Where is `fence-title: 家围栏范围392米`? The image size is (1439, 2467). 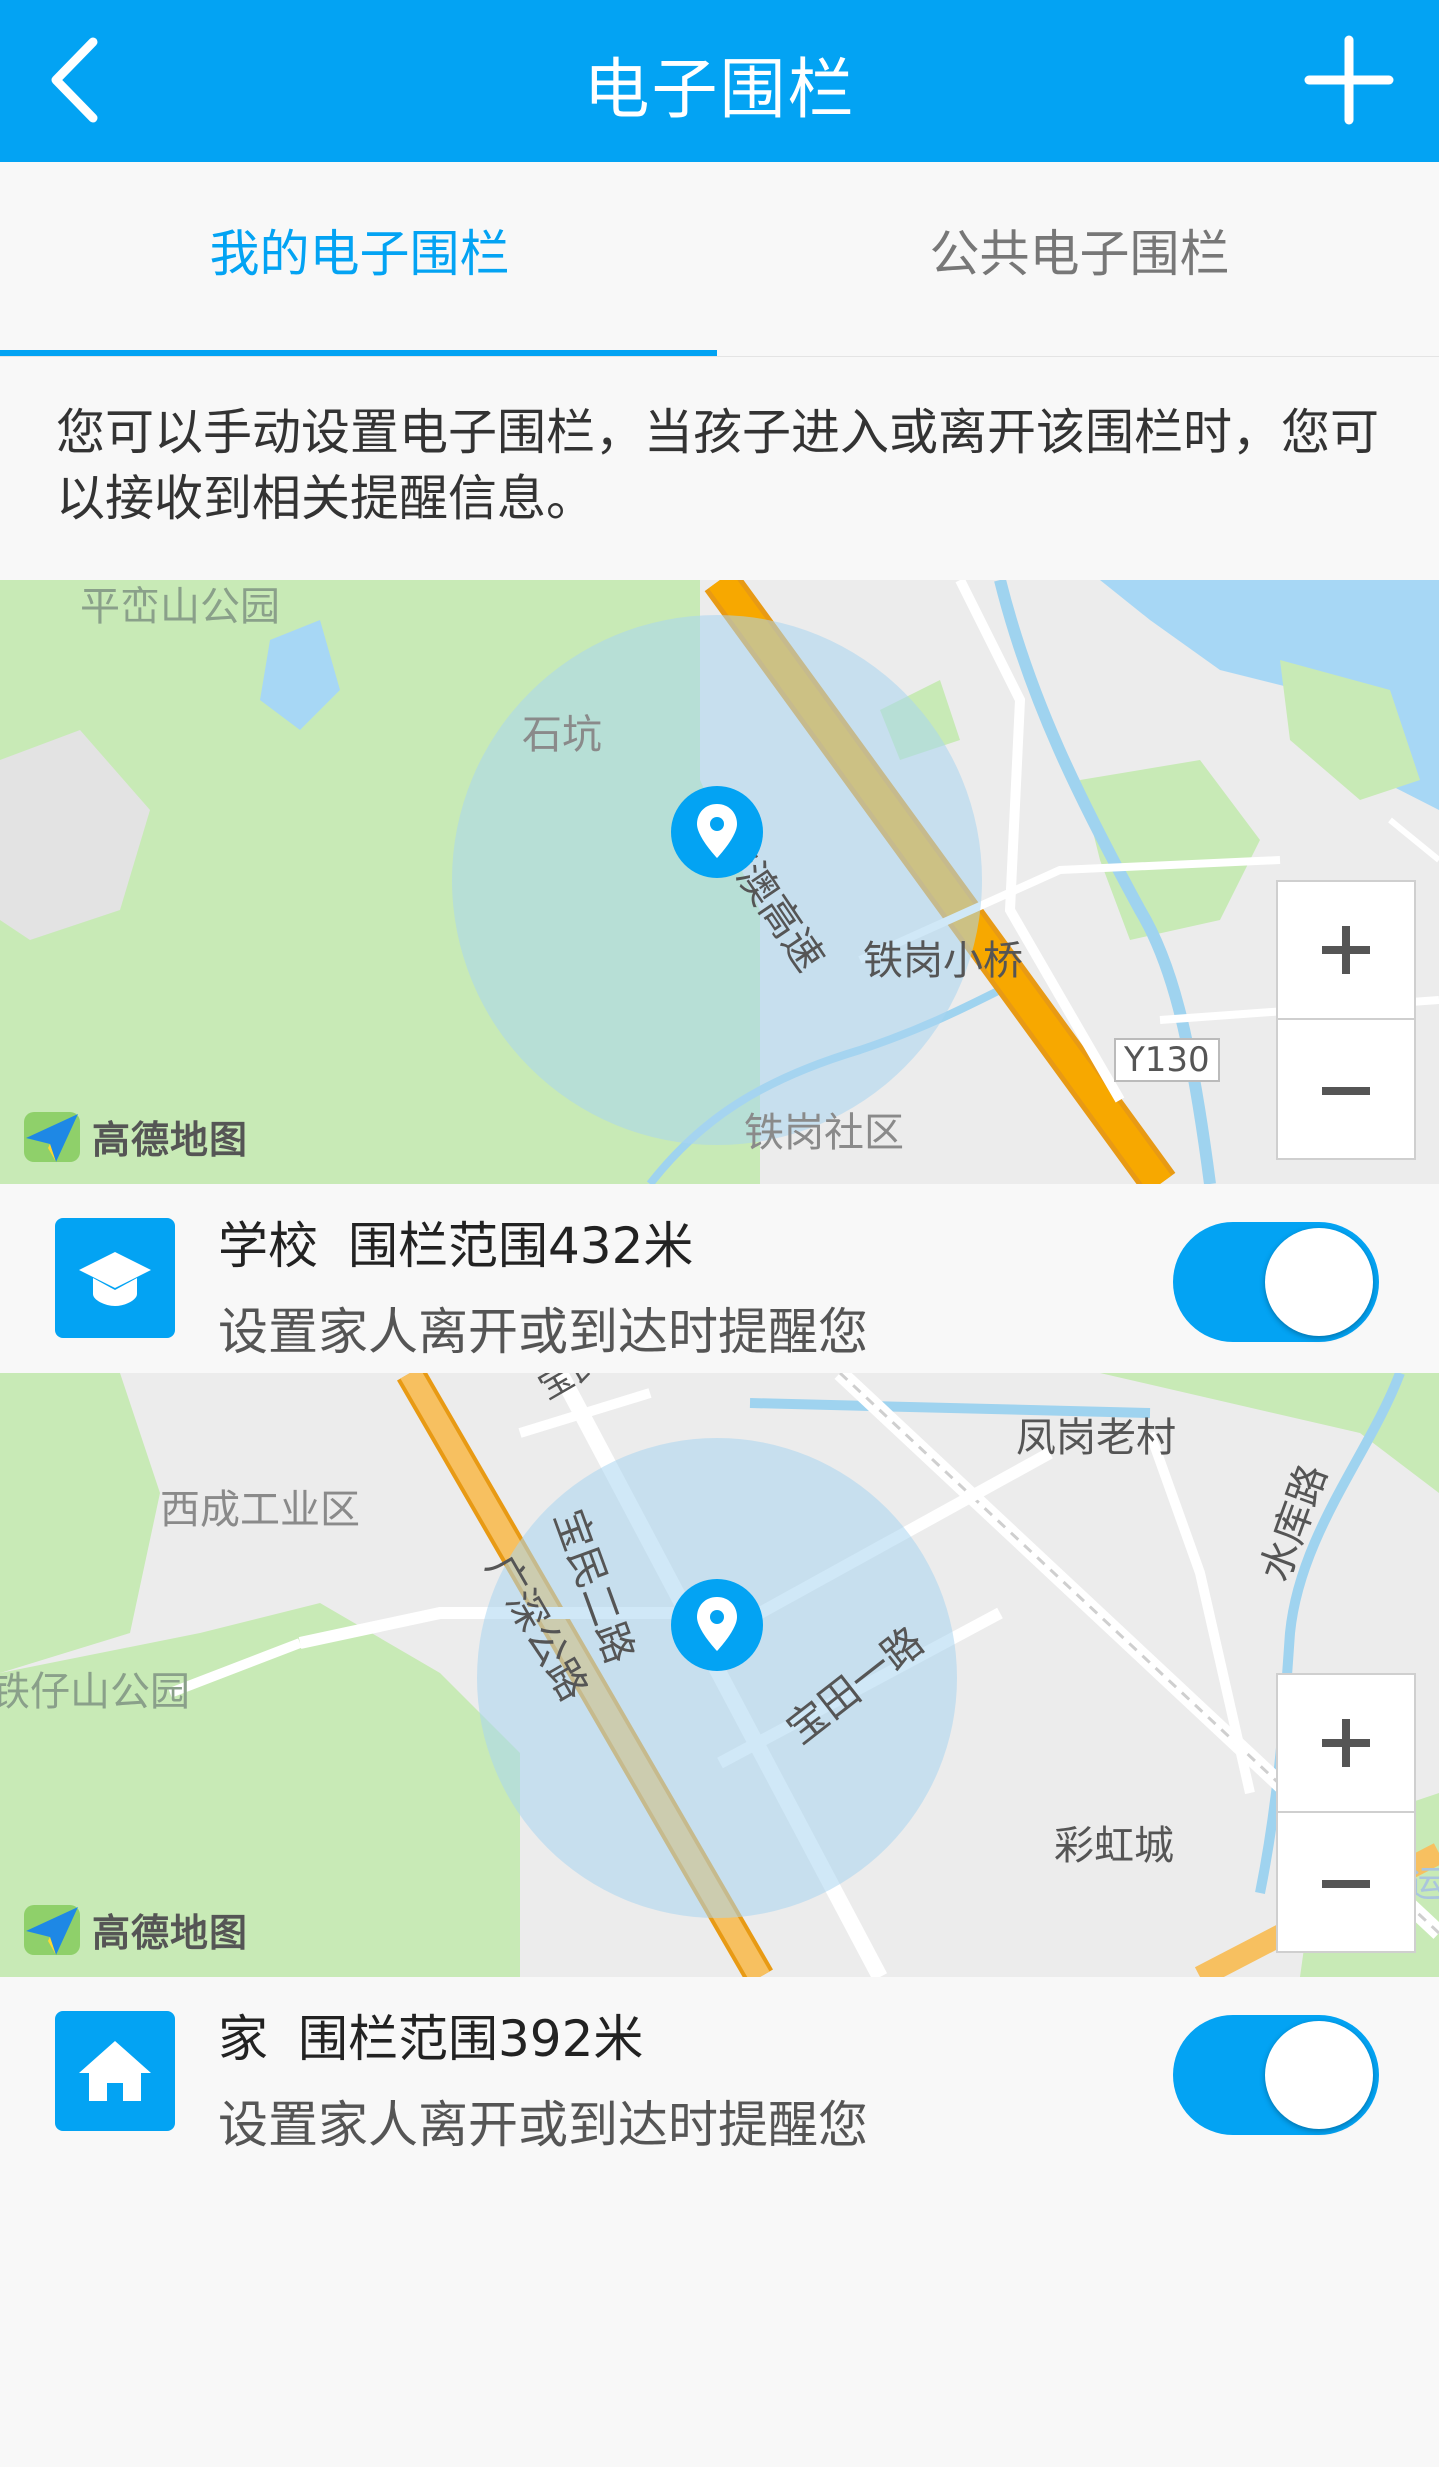
fence-title: 家围栏范围392米 is located at coordinates (430, 2035).